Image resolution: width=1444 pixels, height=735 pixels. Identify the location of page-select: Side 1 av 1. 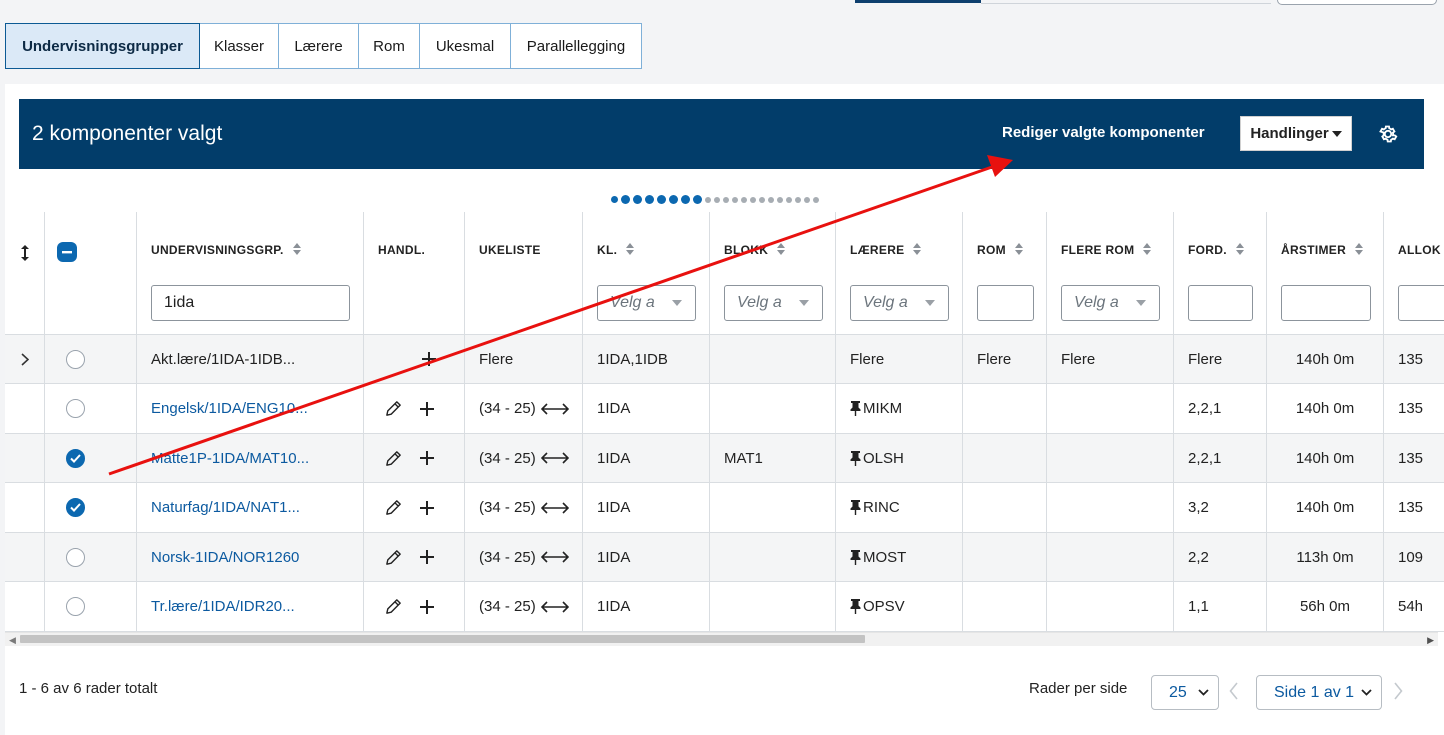
(1319, 692).